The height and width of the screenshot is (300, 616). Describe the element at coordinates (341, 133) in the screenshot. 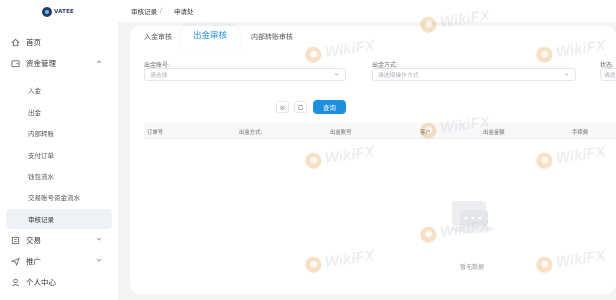

I see `column-header-withdraw-account: 出金账号` at that location.